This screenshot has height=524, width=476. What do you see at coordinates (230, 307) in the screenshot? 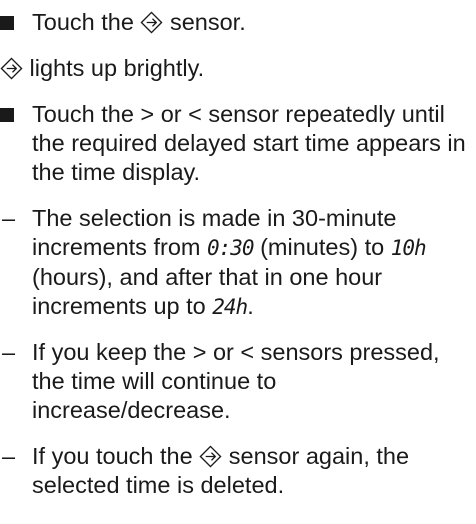
I see `time-display-value: 24h` at bounding box center [230, 307].